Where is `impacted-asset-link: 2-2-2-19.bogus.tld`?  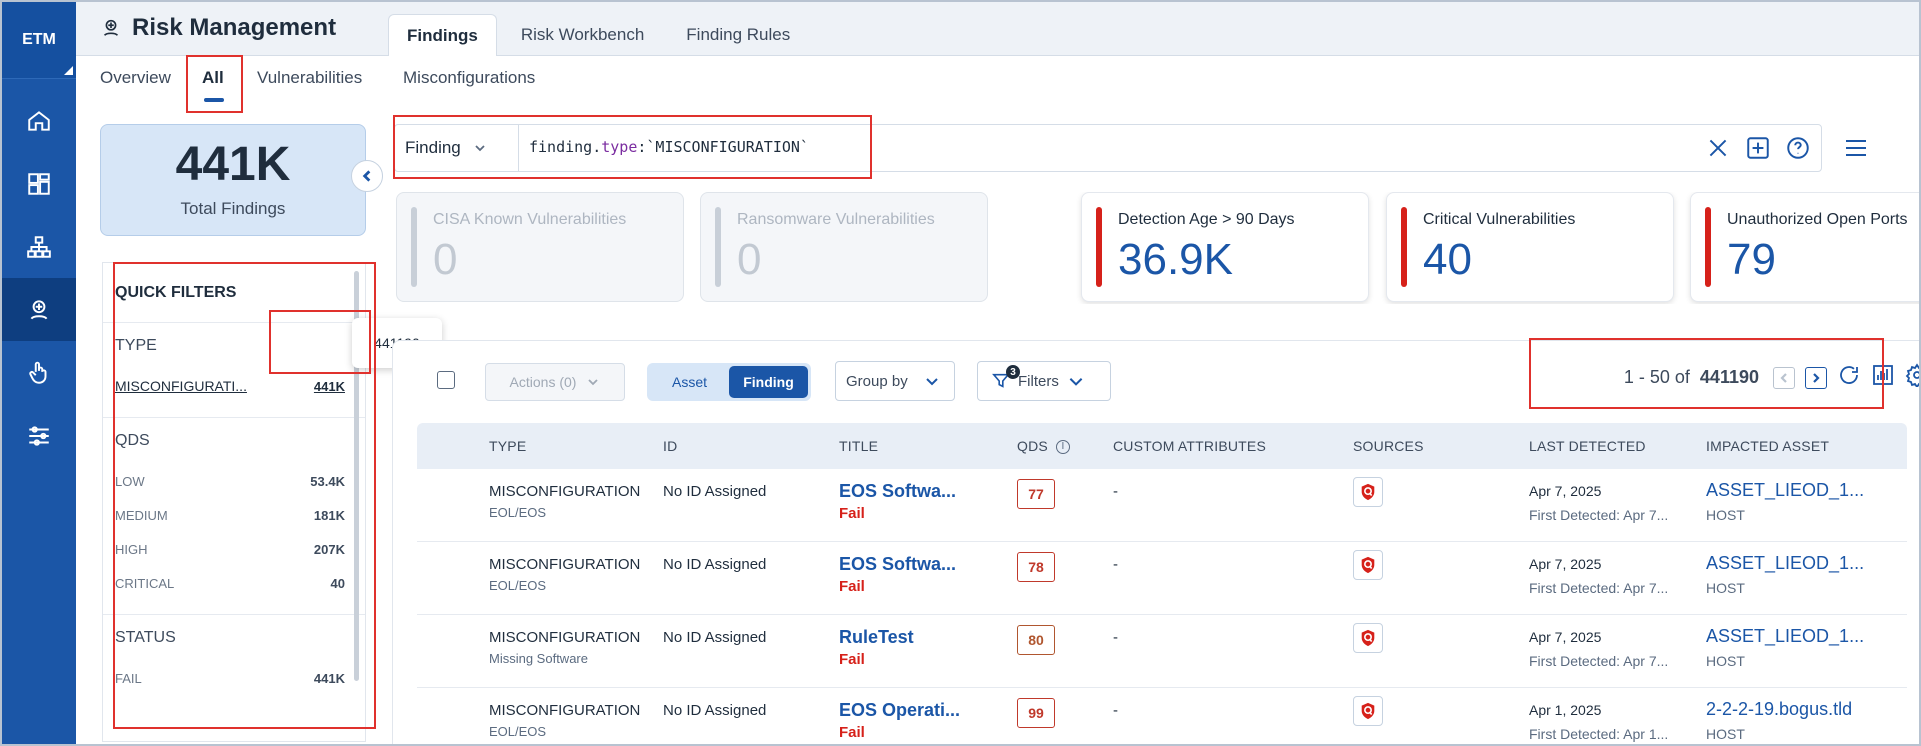 impacted-asset-link: 2-2-2-19.bogus.tld is located at coordinates (1779, 709).